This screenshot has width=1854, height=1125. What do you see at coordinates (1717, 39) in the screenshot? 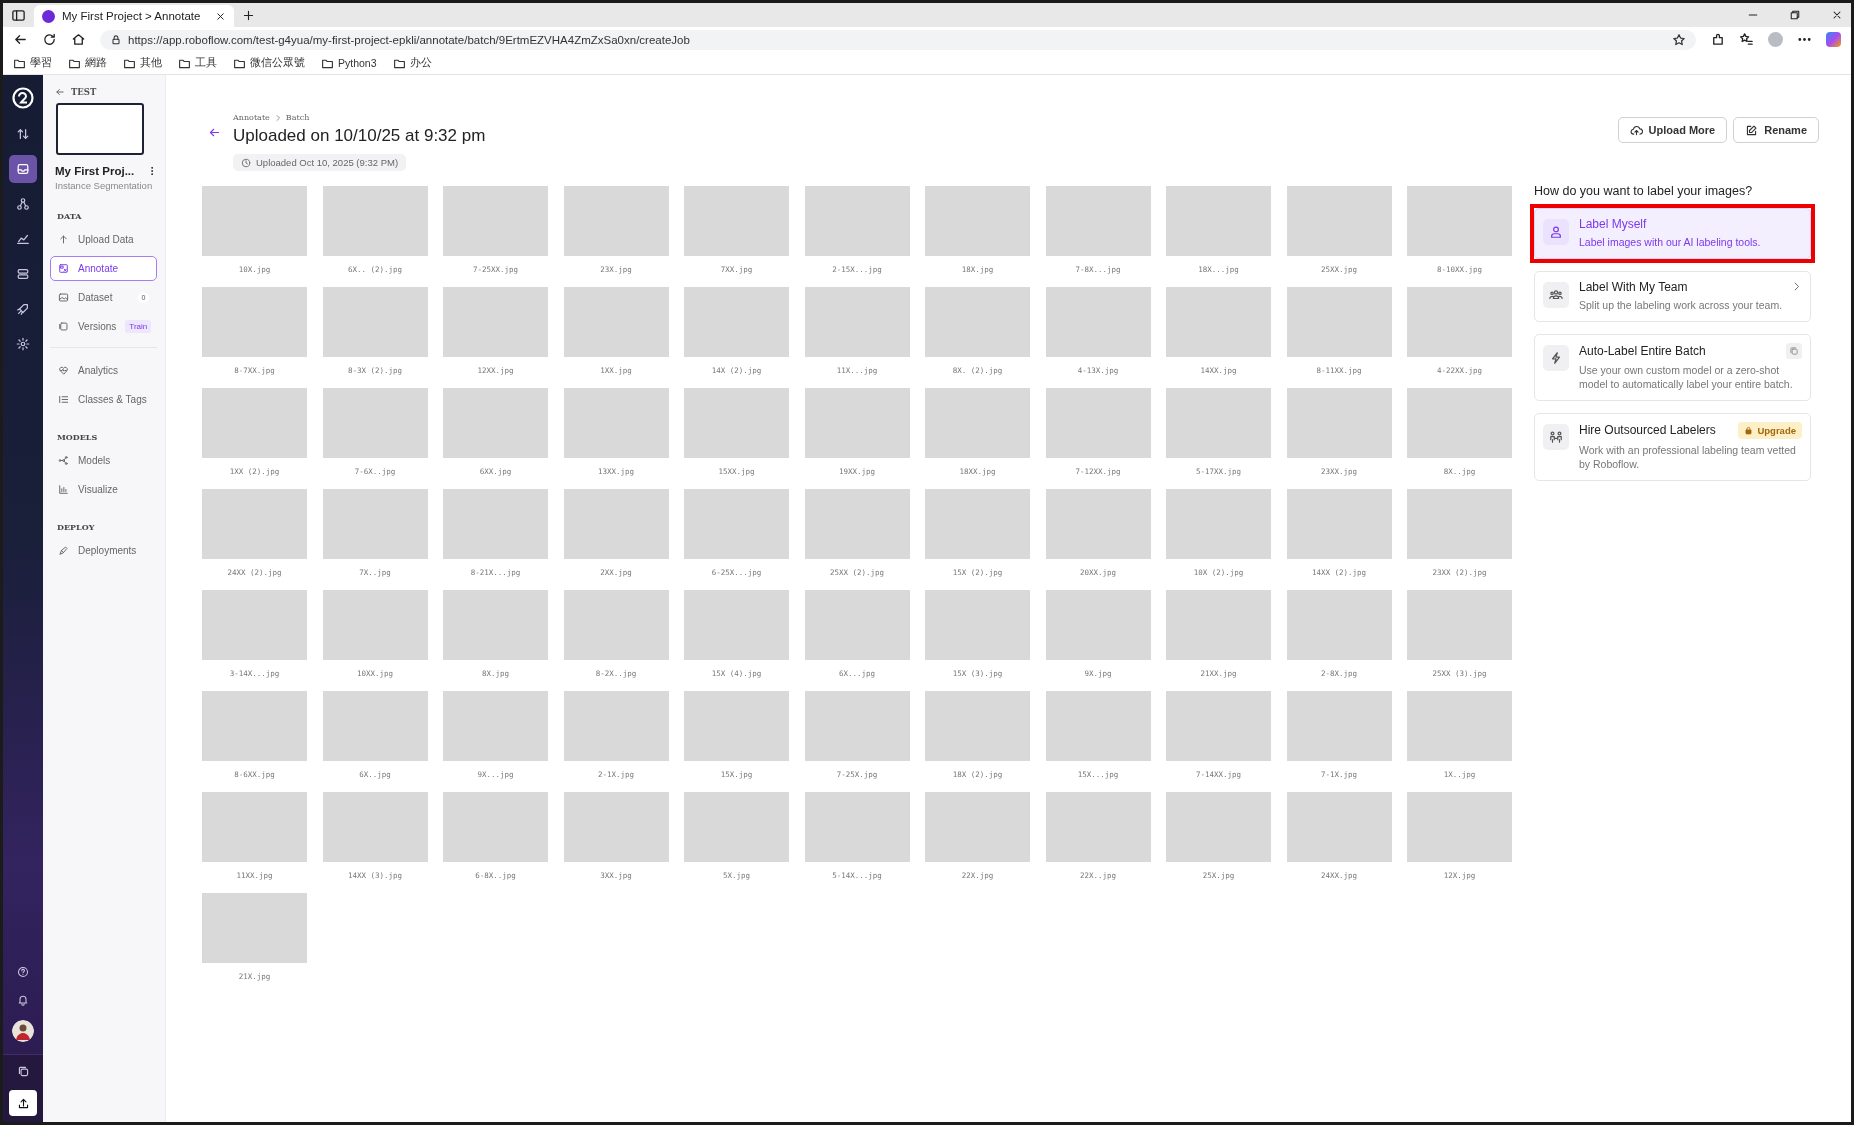
I see `extensions-icon` at bounding box center [1717, 39].